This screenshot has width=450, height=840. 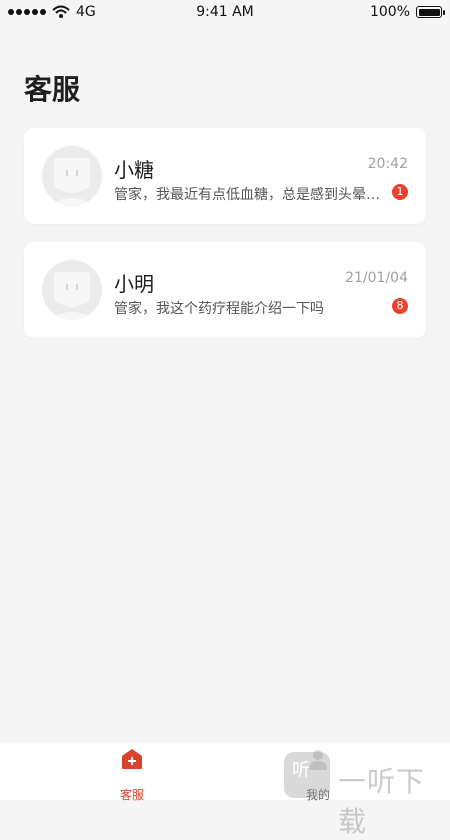 I want to click on unread-badge: 1, so click(x=400, y=192).